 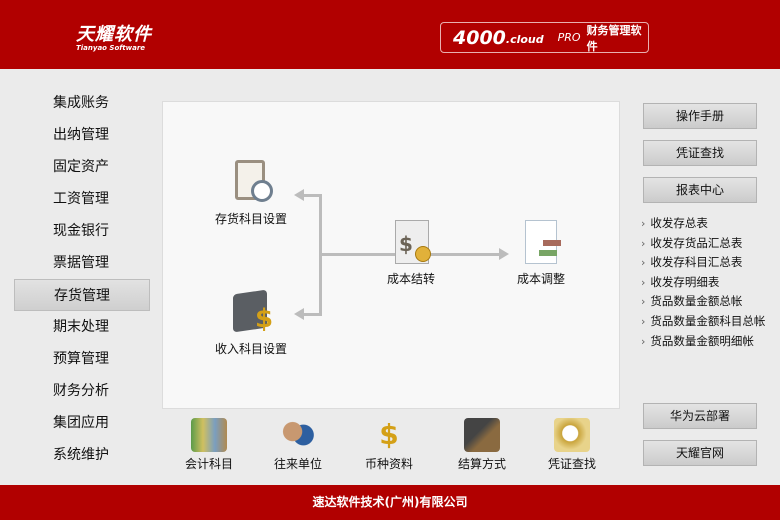 I want to click on report-center-button: 报表中心, so click(x=700, y=190).